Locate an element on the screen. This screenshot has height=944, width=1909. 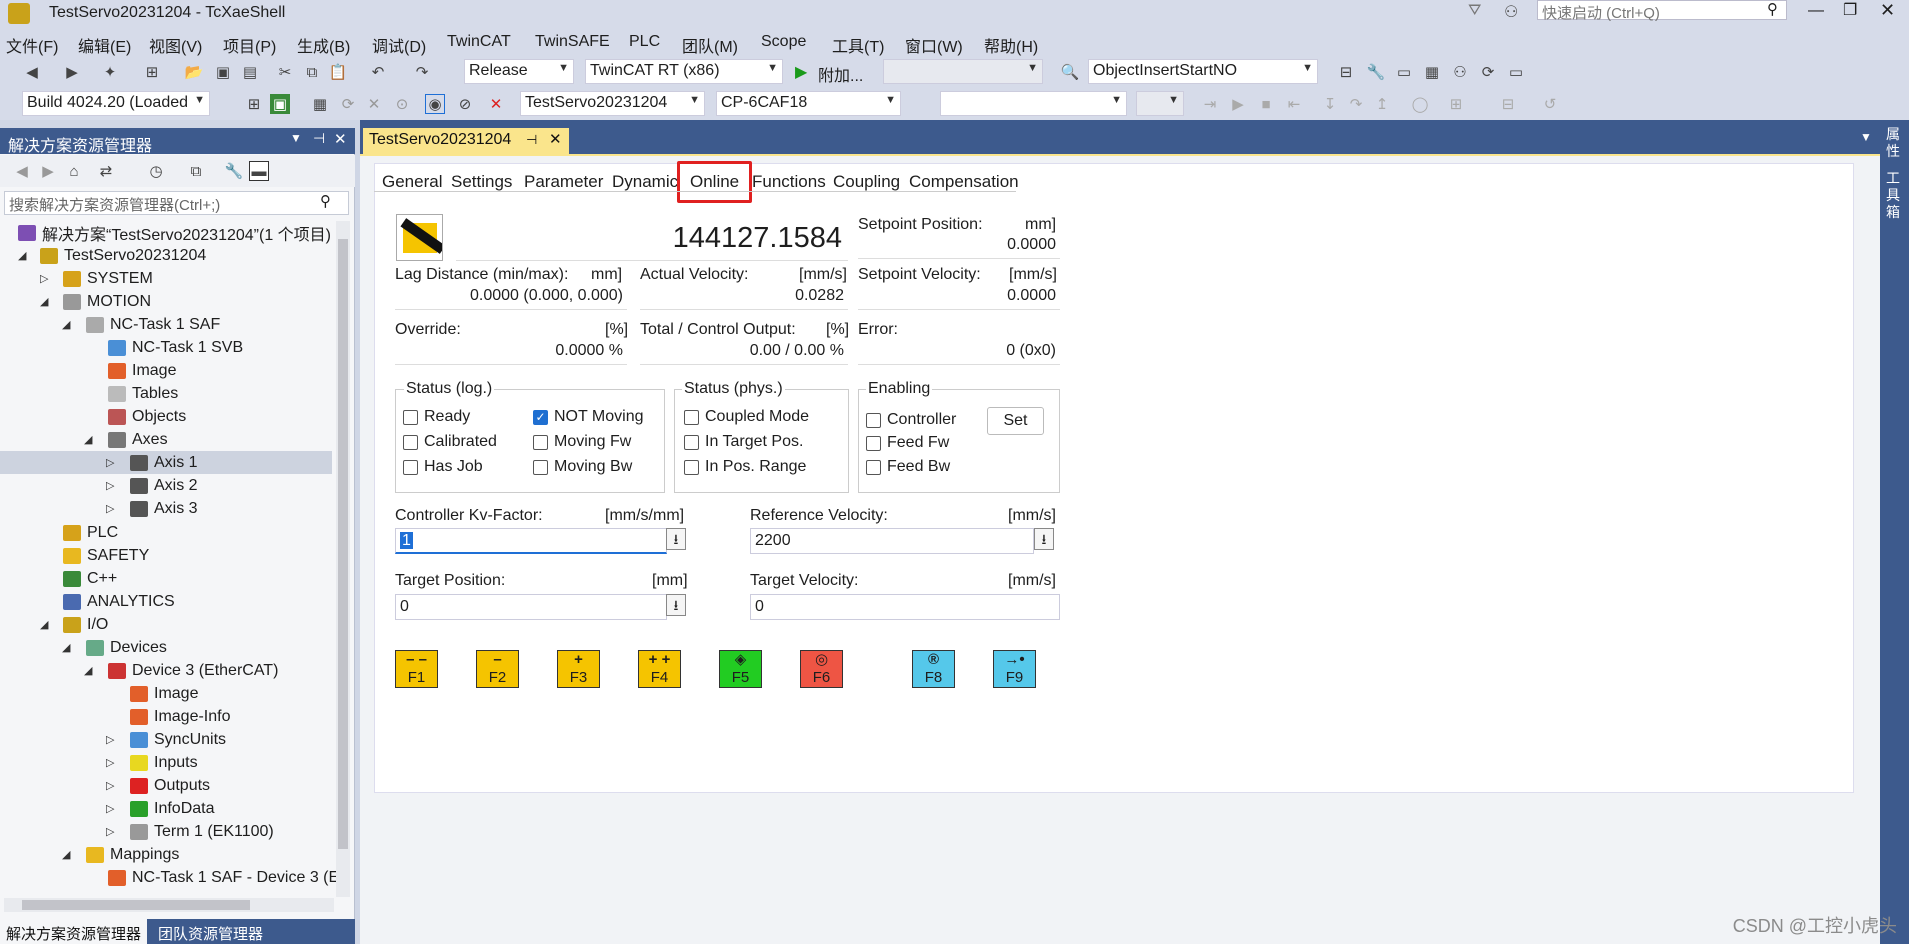
coupled-mode-checkbox: Coupled Mode is located at coordinates (746, 417).